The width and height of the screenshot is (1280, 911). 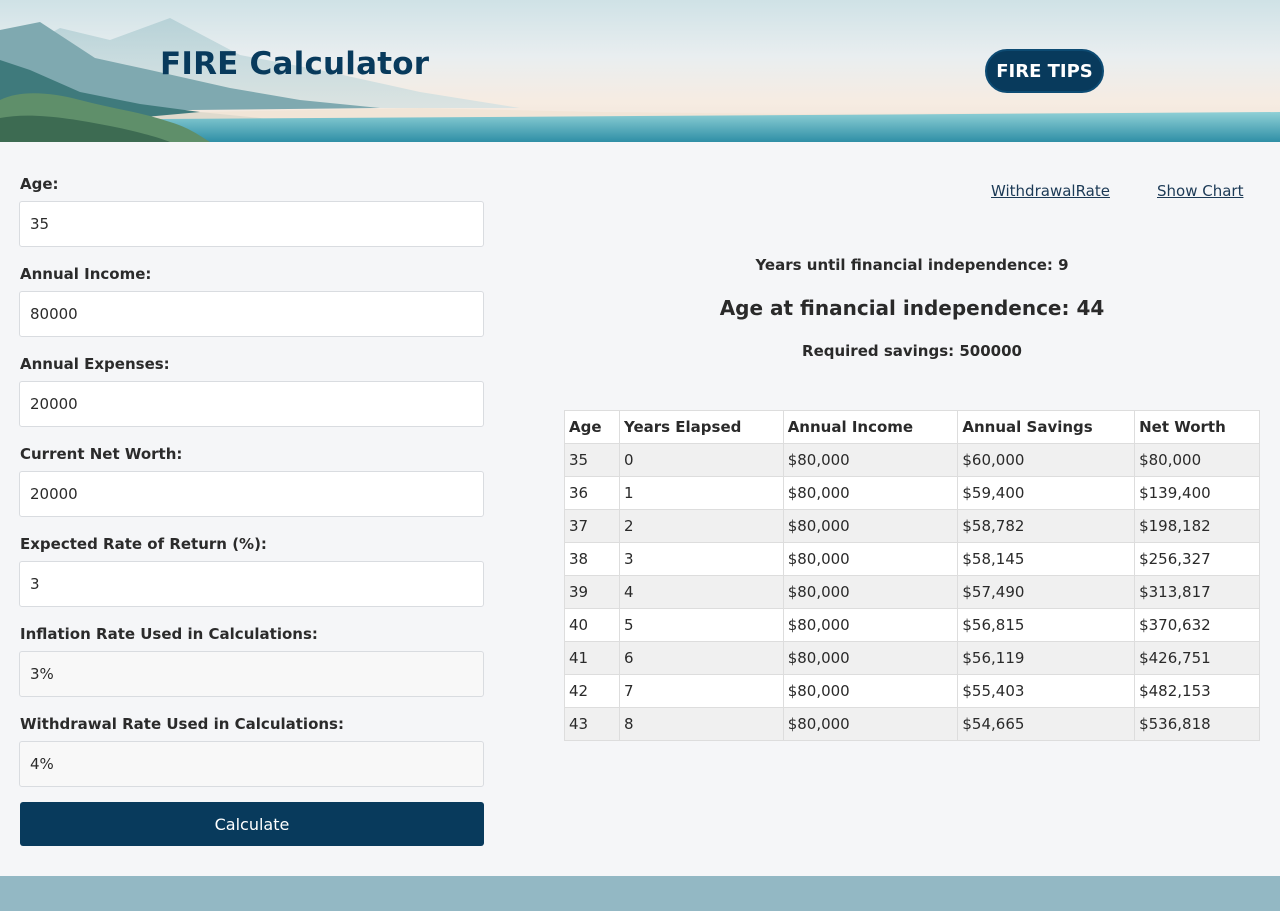 I want to click on age-field: Age: 35, so click(x=251, y=217).